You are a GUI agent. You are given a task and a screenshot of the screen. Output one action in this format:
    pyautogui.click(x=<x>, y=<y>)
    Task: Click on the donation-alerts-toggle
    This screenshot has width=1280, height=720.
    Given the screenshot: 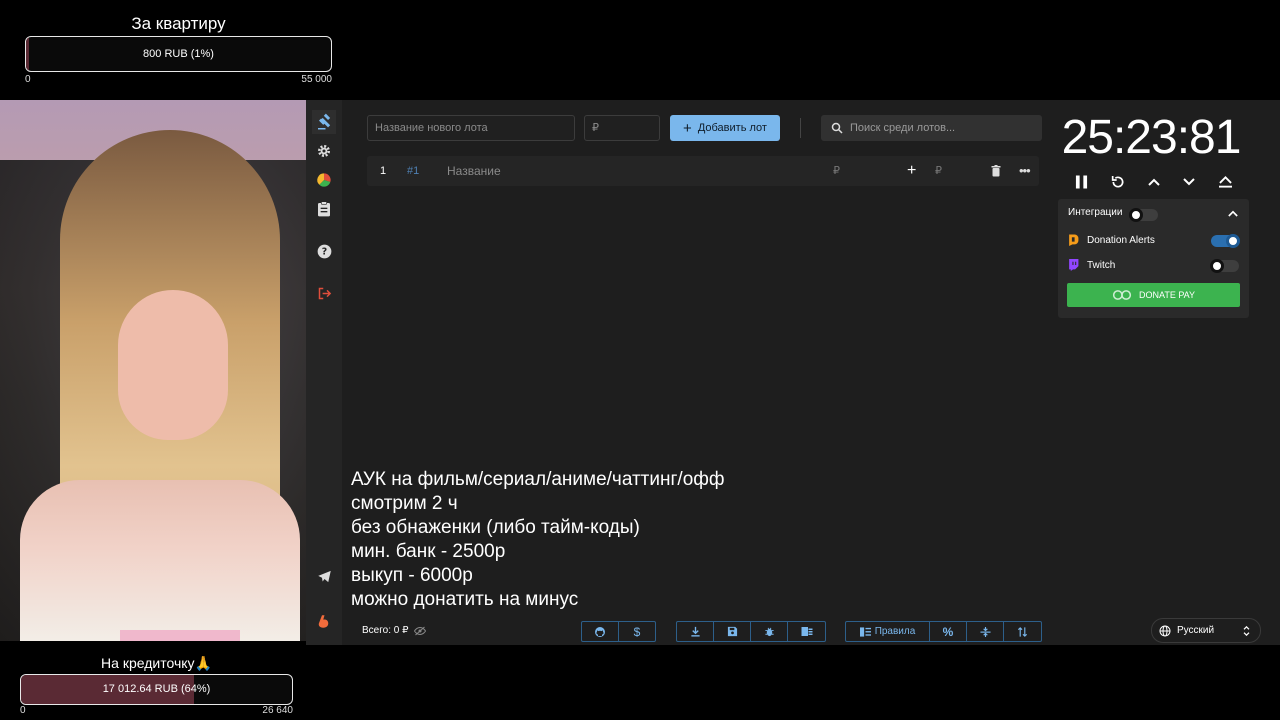 What is the action you would take?
    pyautogui.click(x=1225, y=241)
    